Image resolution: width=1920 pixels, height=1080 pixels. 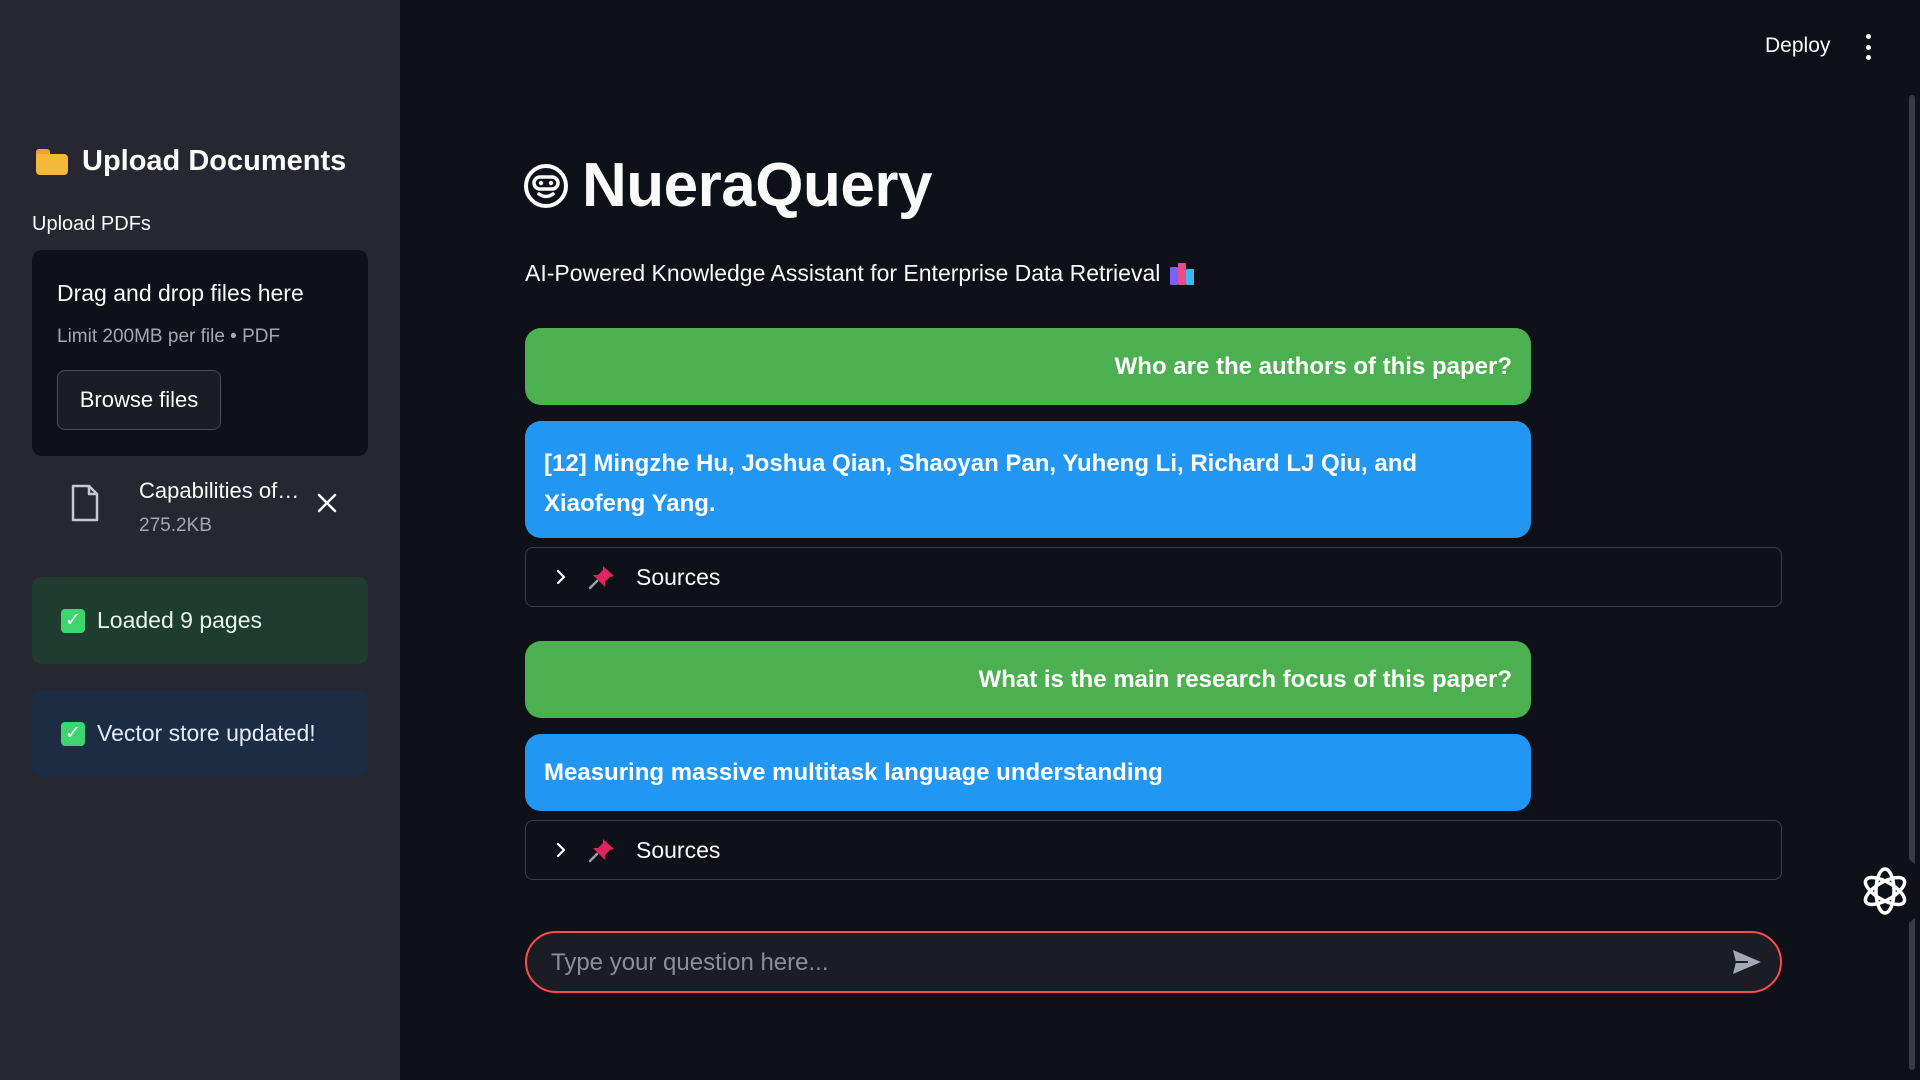 What do you see at coordinates (1313, 366) in the screenshot?
I see `message-text: Who are the authors of this paper?` at bounding box center [1313, 366].